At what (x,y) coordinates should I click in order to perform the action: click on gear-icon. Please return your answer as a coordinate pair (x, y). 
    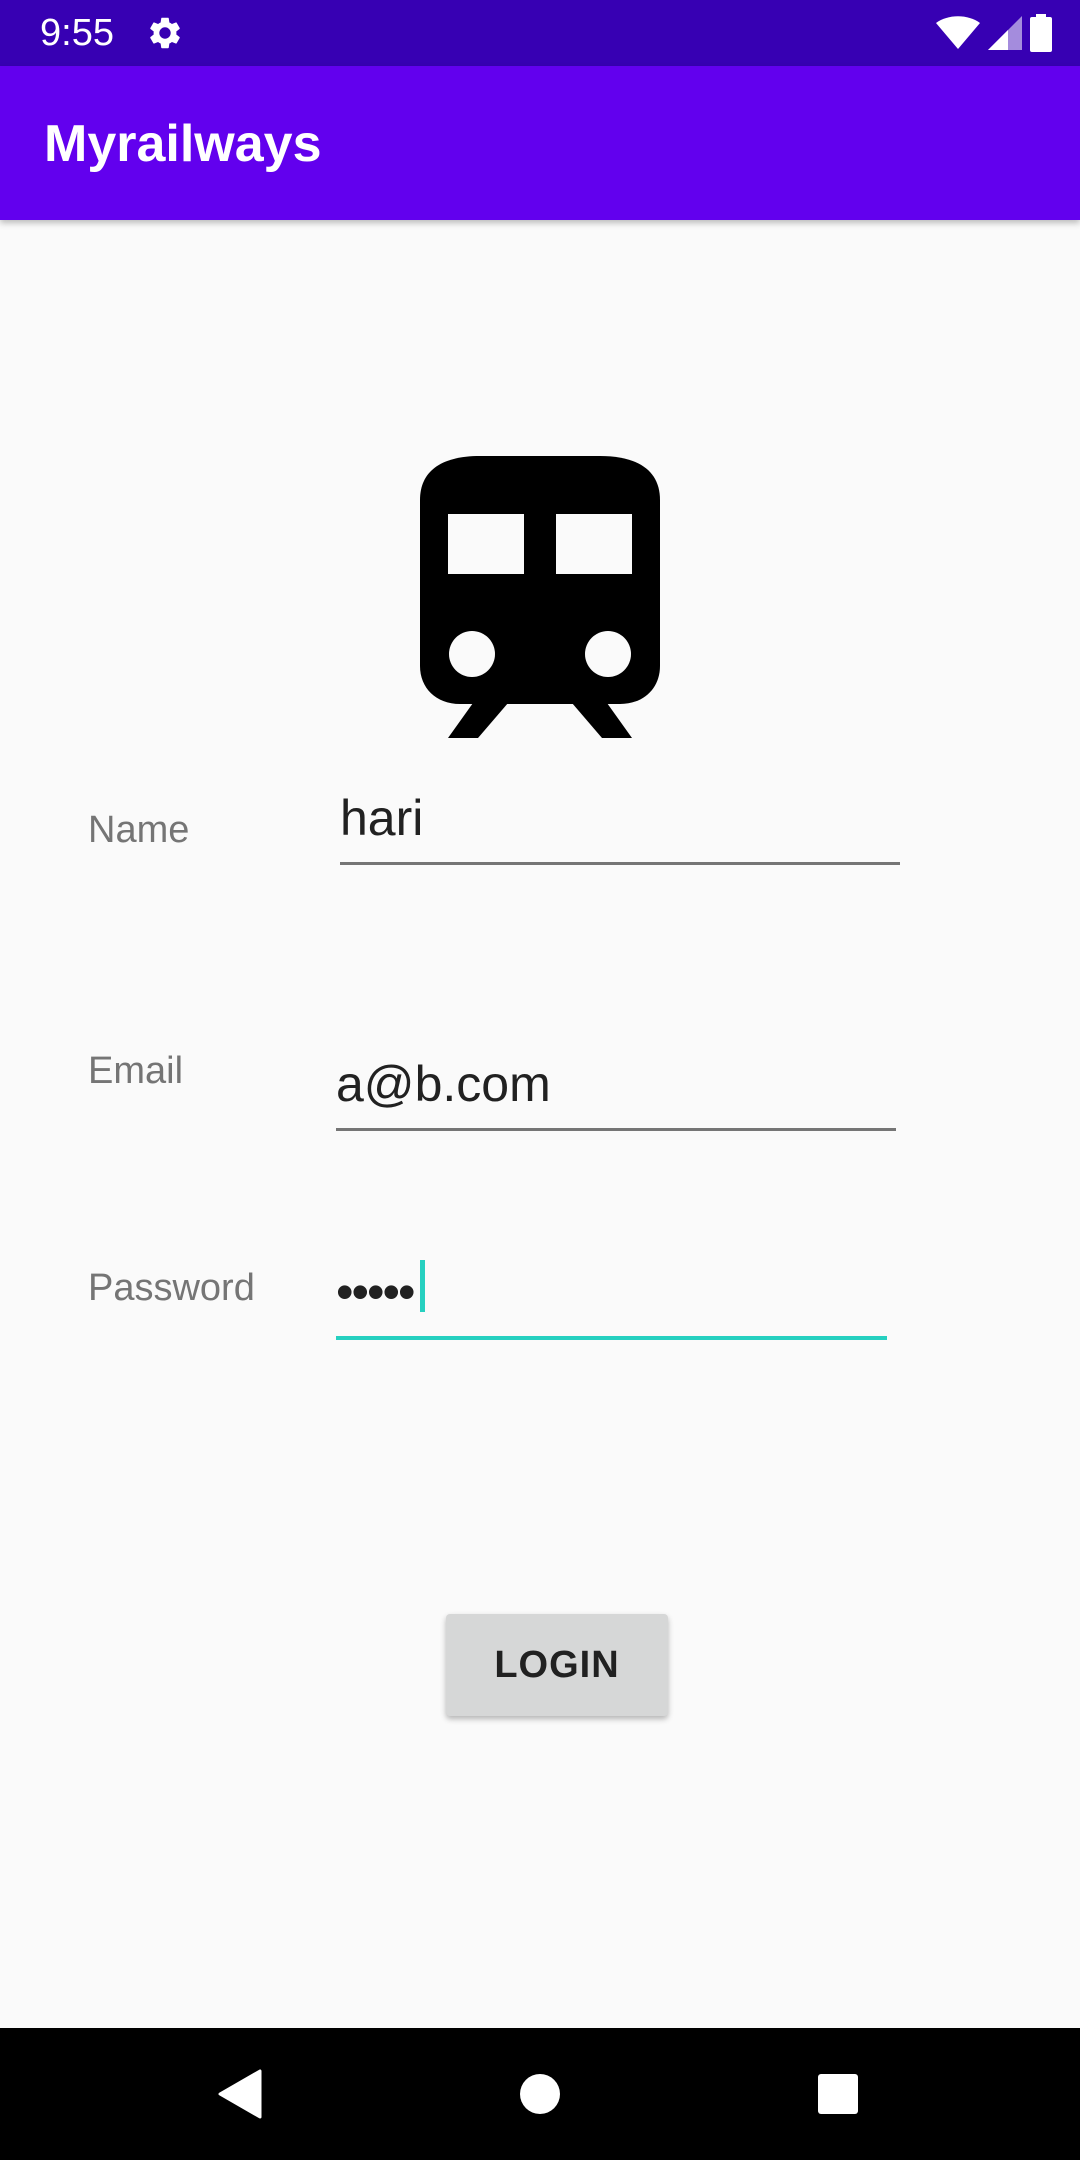
    Looking at the image, I should click on (165, 33).